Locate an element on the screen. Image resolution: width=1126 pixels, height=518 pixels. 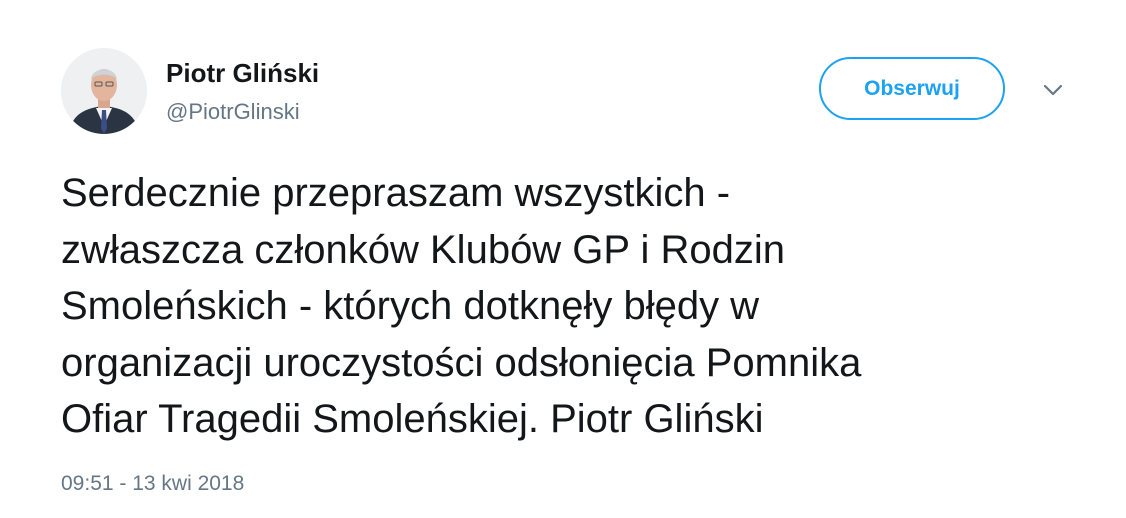
avatar is located at coordinates (104, 91).